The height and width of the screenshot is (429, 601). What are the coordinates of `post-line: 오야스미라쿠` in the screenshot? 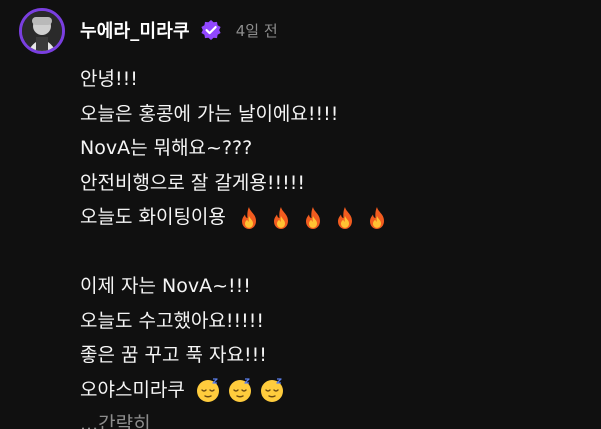 It's located at (330, 390).